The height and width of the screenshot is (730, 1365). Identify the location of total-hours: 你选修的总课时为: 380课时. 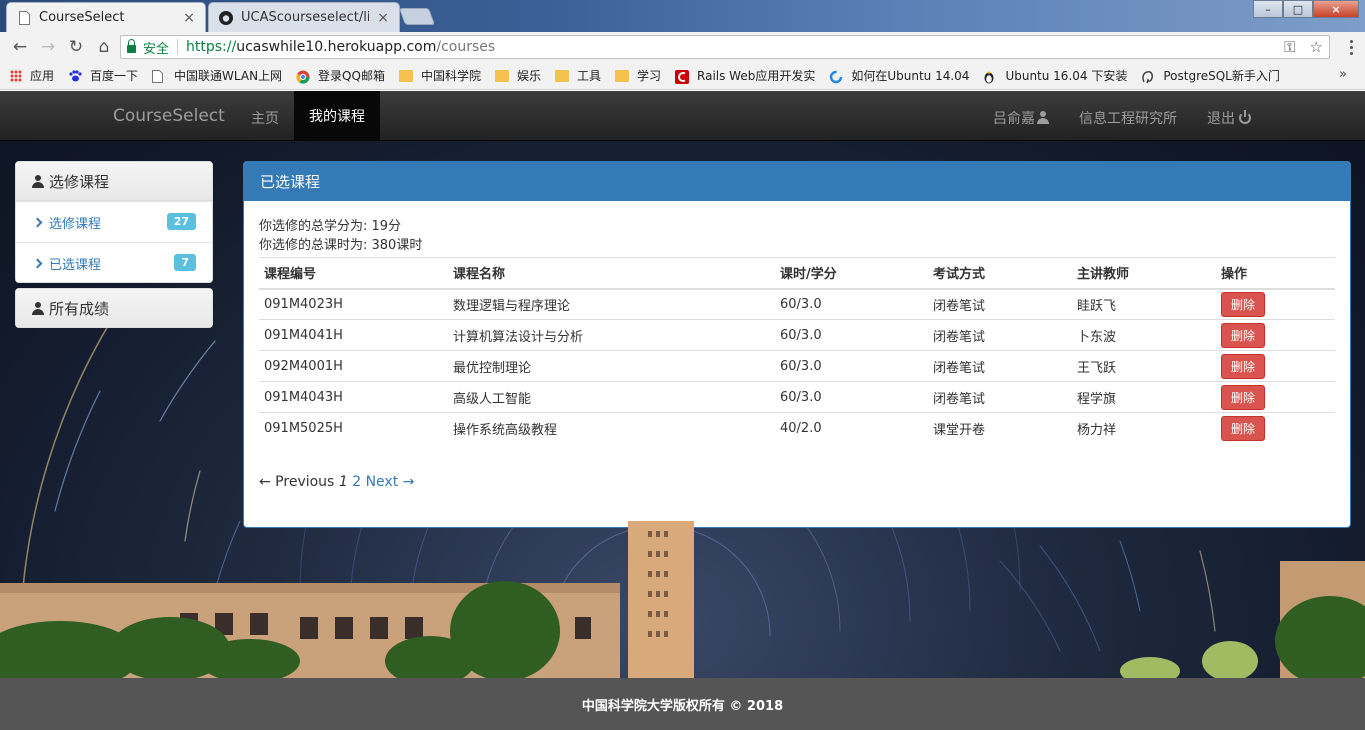
(341, 245).